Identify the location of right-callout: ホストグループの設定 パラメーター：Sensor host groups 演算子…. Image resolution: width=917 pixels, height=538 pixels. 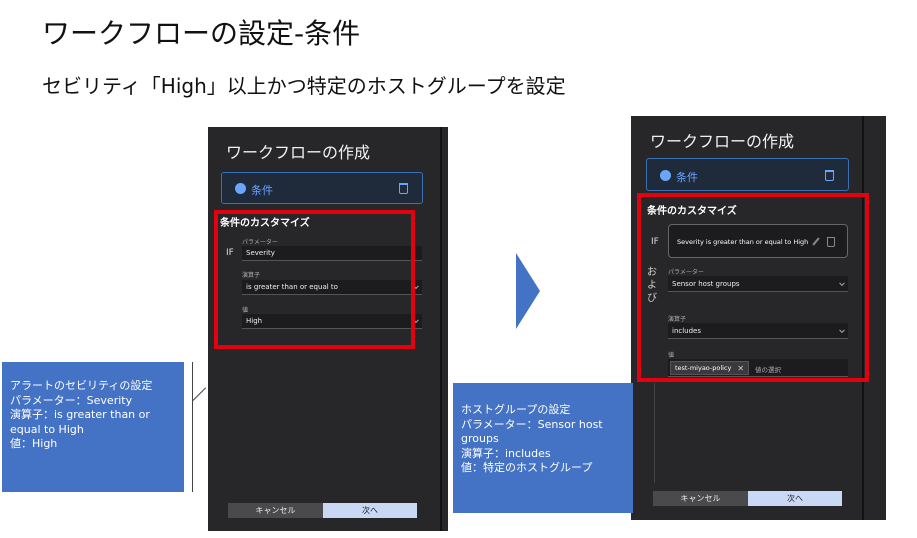
(543, 448).